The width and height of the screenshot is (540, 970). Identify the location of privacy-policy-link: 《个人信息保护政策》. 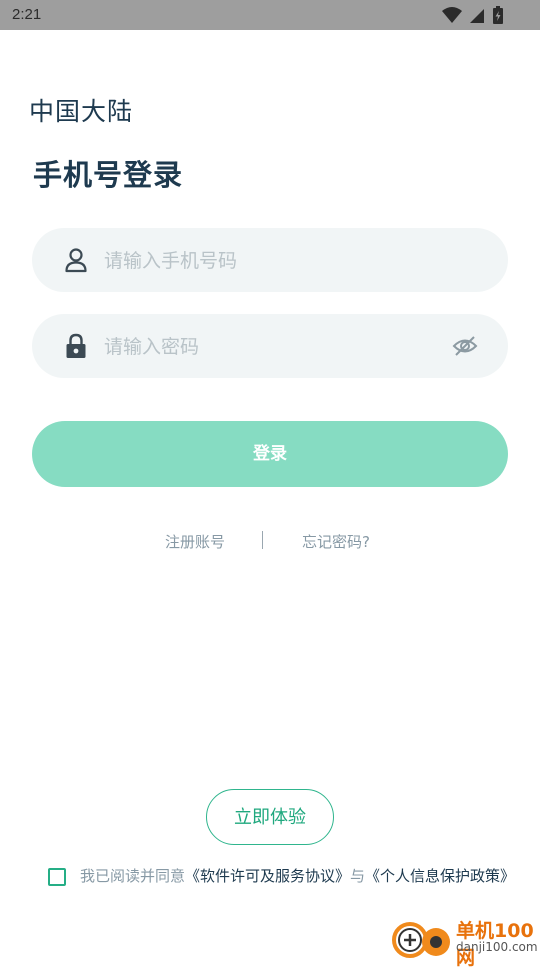
(440, 876).